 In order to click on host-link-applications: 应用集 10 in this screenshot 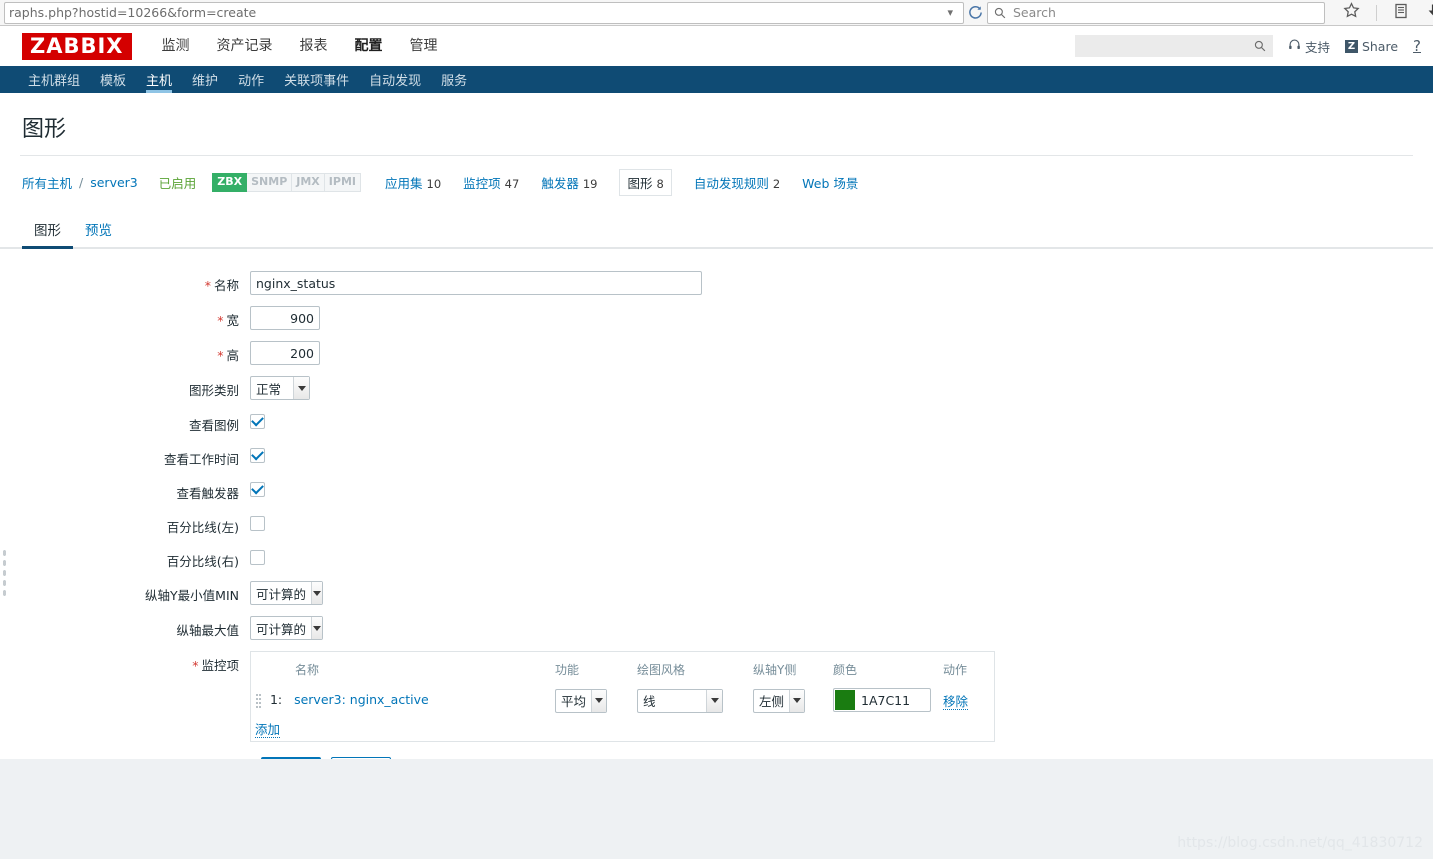, I will do `click(413, 182)`.